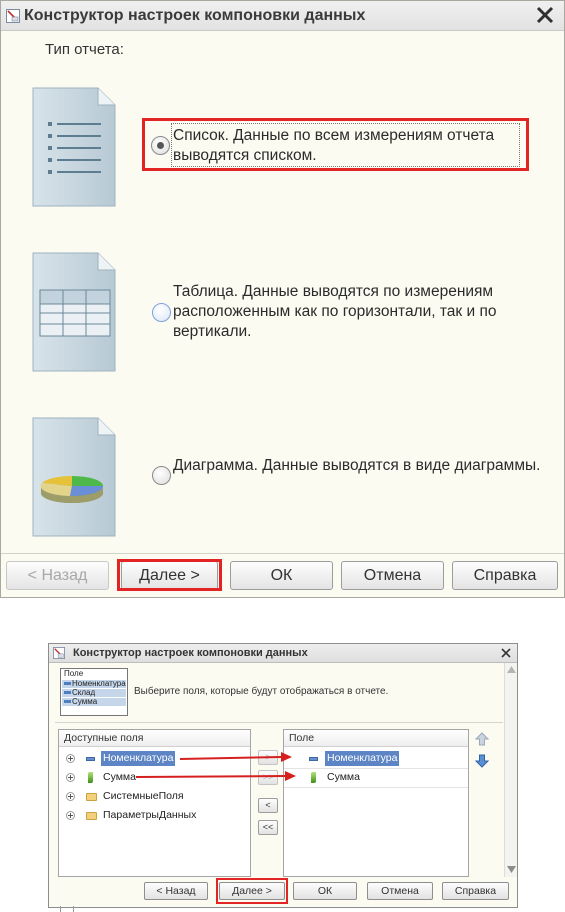 The height and width of the screenshot is (912, 565). What do you see at coordinates (119, 777) in the screenshot?
I see `tree-item-label: Сумма` at bounding box center [119, 777].